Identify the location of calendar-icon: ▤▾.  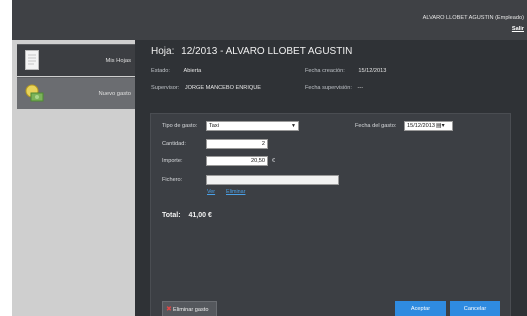
(445, 126).